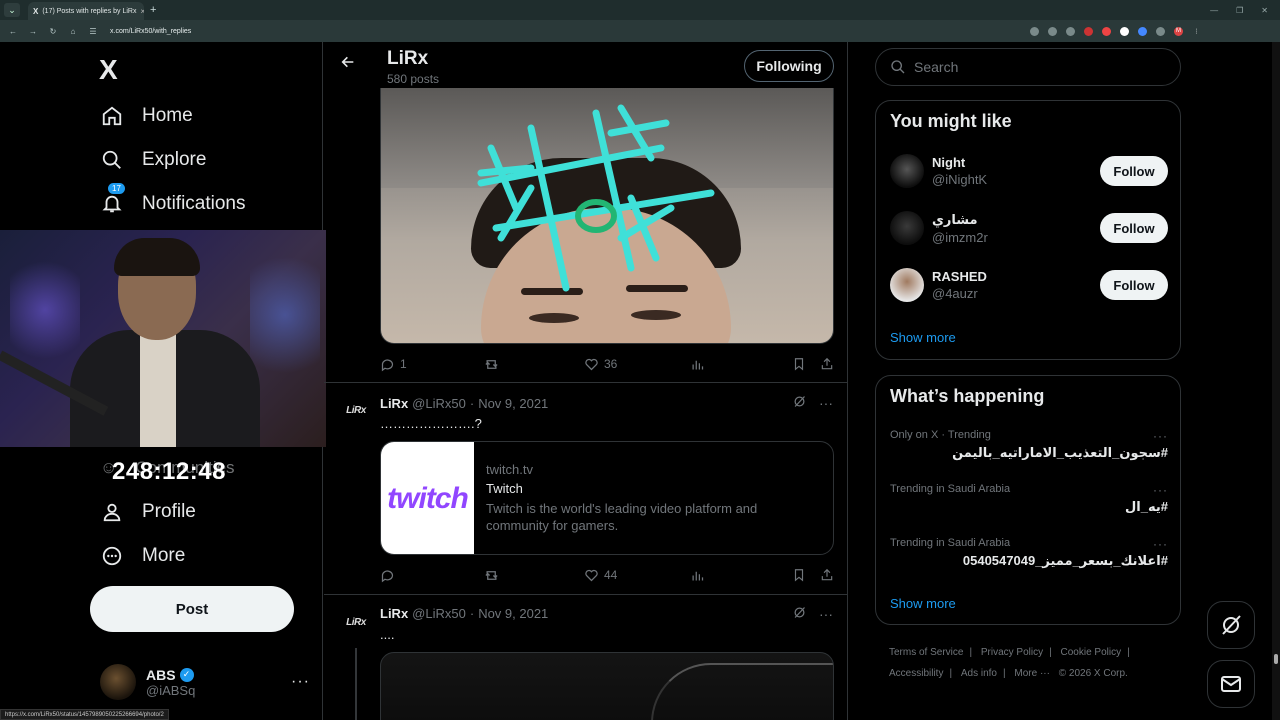 The width and height of the screenshot is (1280, 720). I want to click on retweet-icon, so click(491, 364).